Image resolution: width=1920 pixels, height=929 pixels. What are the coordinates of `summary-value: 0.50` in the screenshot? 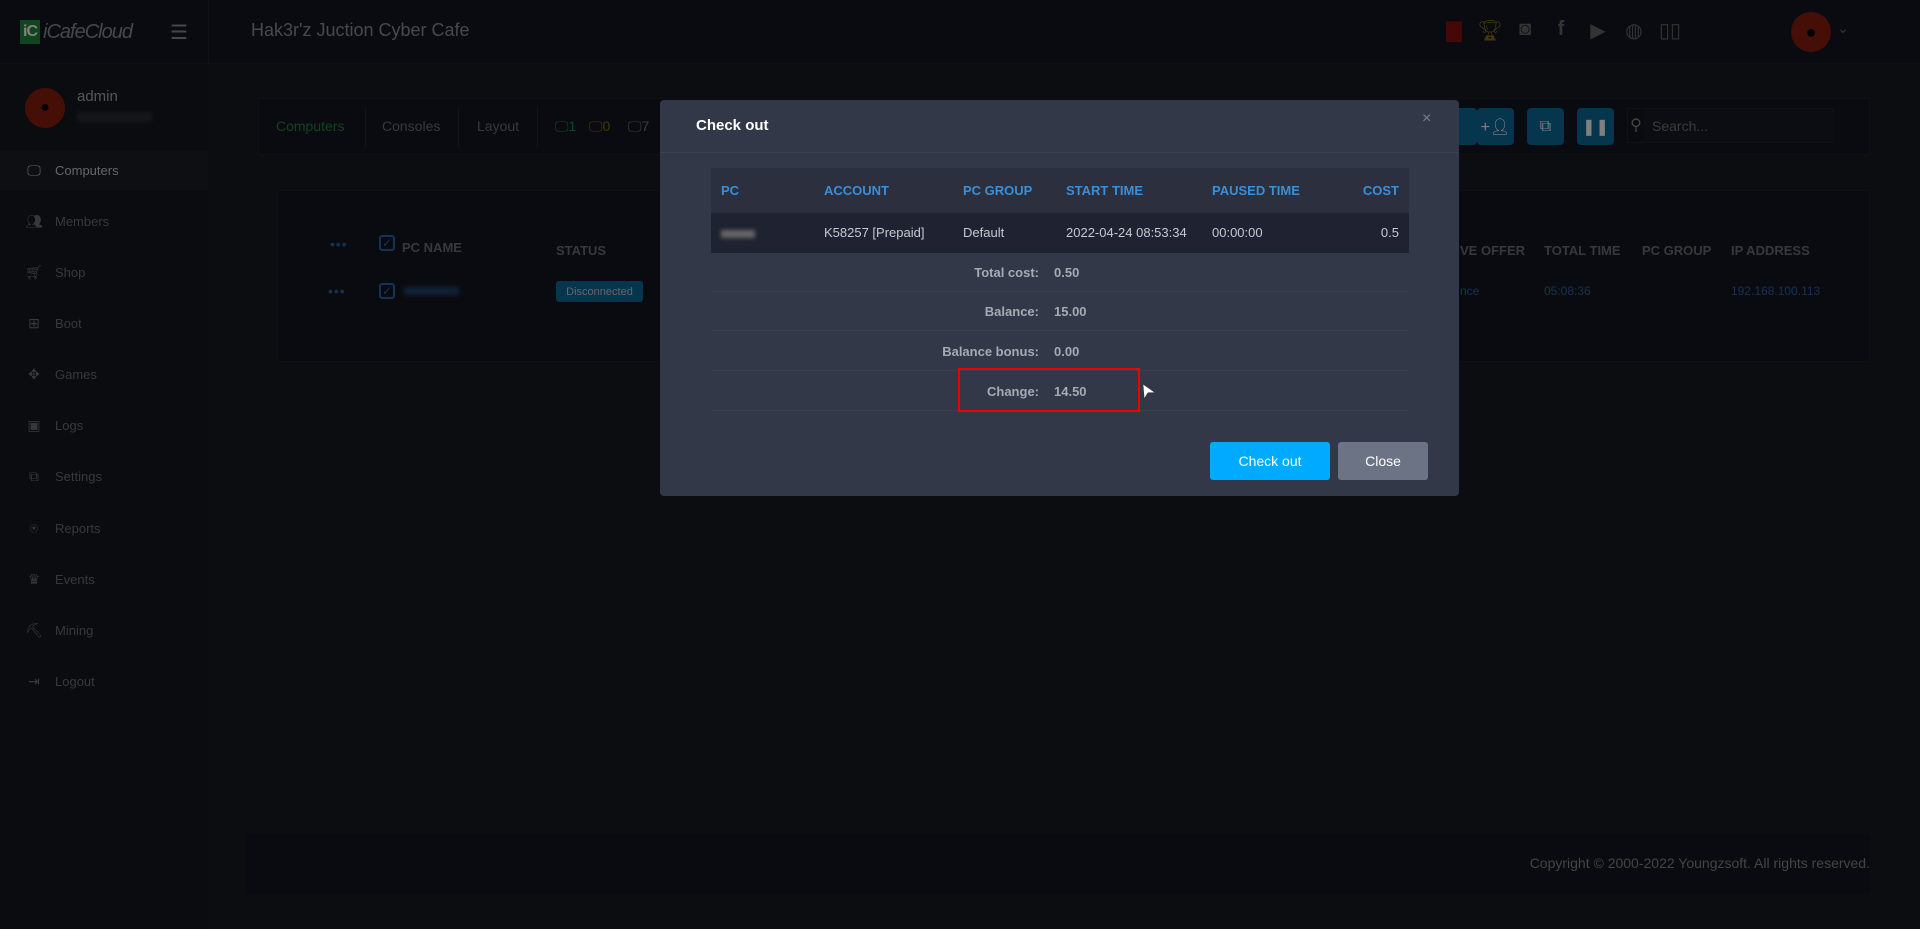 It's located at (1067, 272).